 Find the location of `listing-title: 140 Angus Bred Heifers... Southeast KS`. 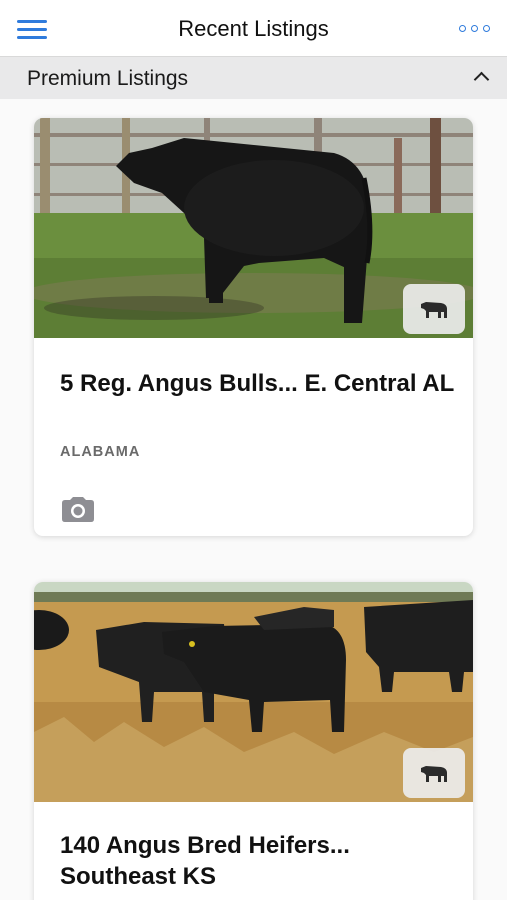

listing-title: 140 Angus Bred Heifers... Southeast KS is located at coordinates (260, 861).